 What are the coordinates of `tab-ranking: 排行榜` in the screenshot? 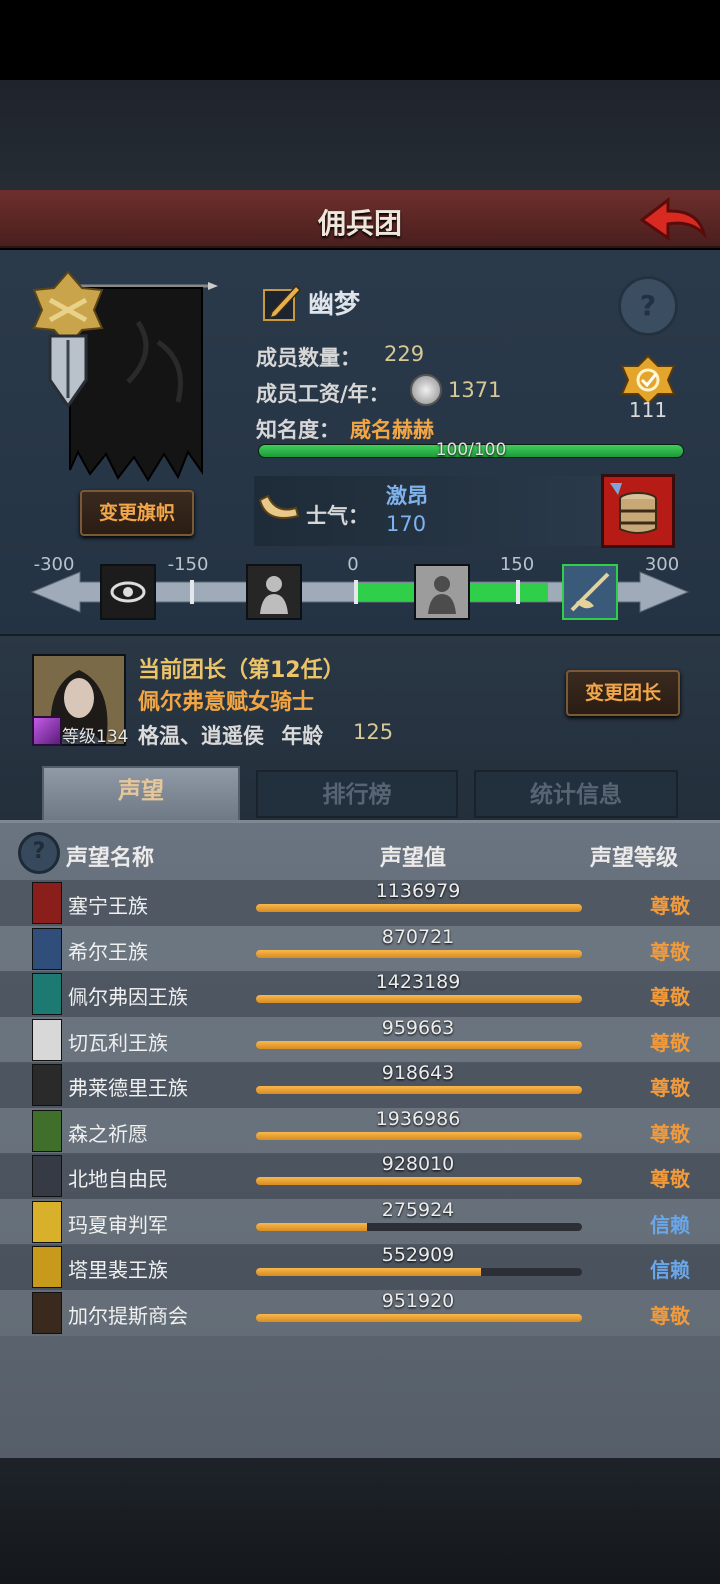 It's located at (357, 794).